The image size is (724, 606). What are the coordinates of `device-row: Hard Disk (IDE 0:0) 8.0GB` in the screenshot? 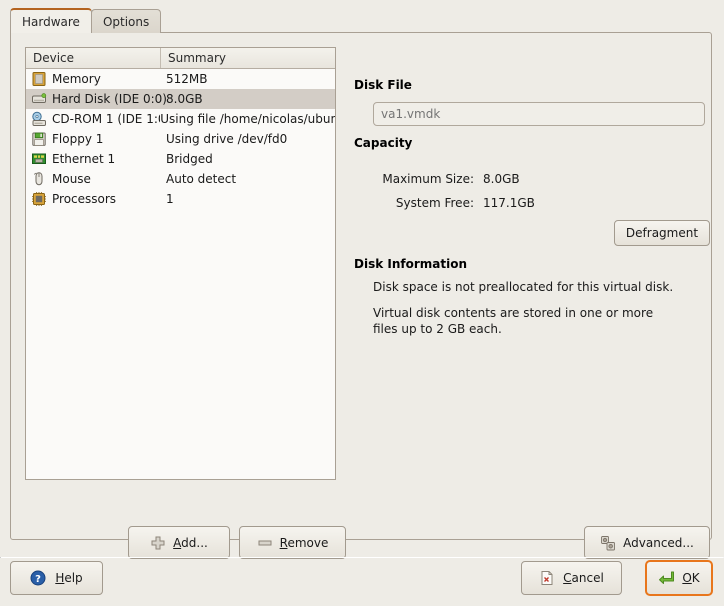 It's located at (180, 99).